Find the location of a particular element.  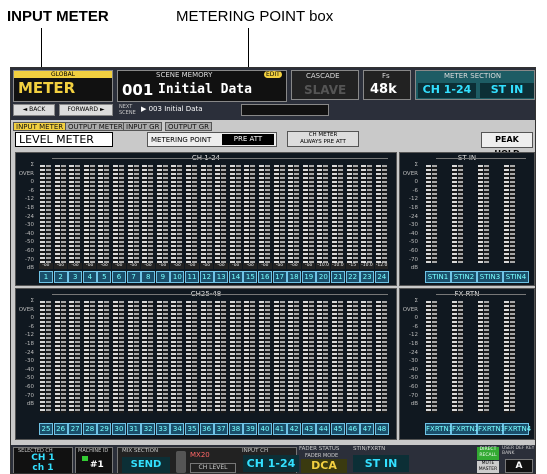

channel-number: 8 is located at coordinates (148, 277).